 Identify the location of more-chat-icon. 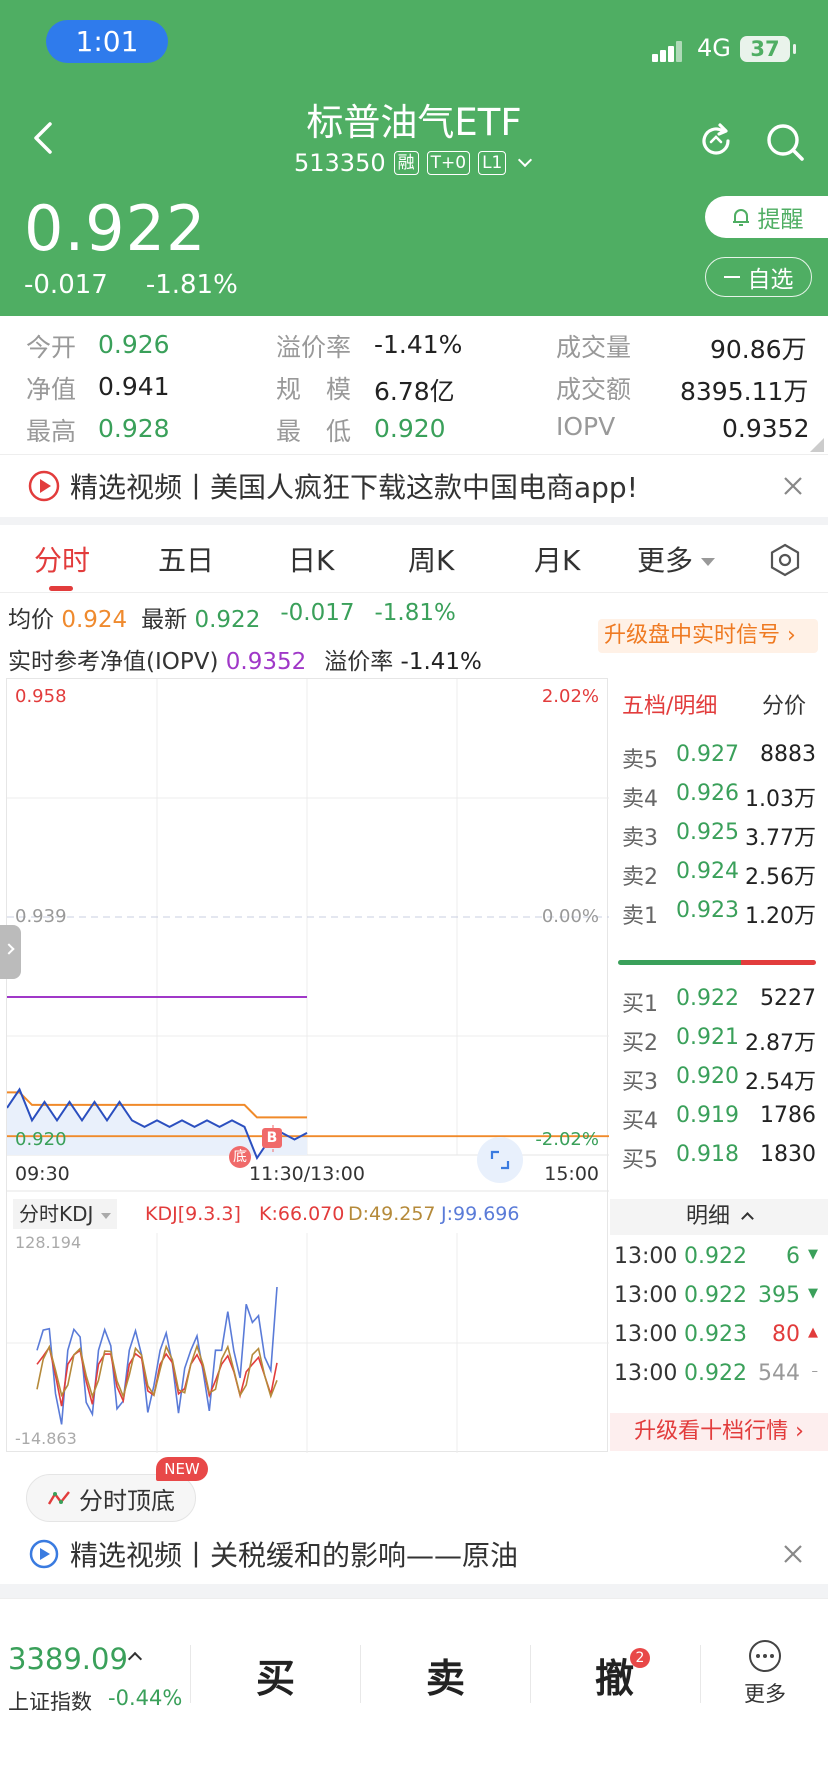
(765, 1656).